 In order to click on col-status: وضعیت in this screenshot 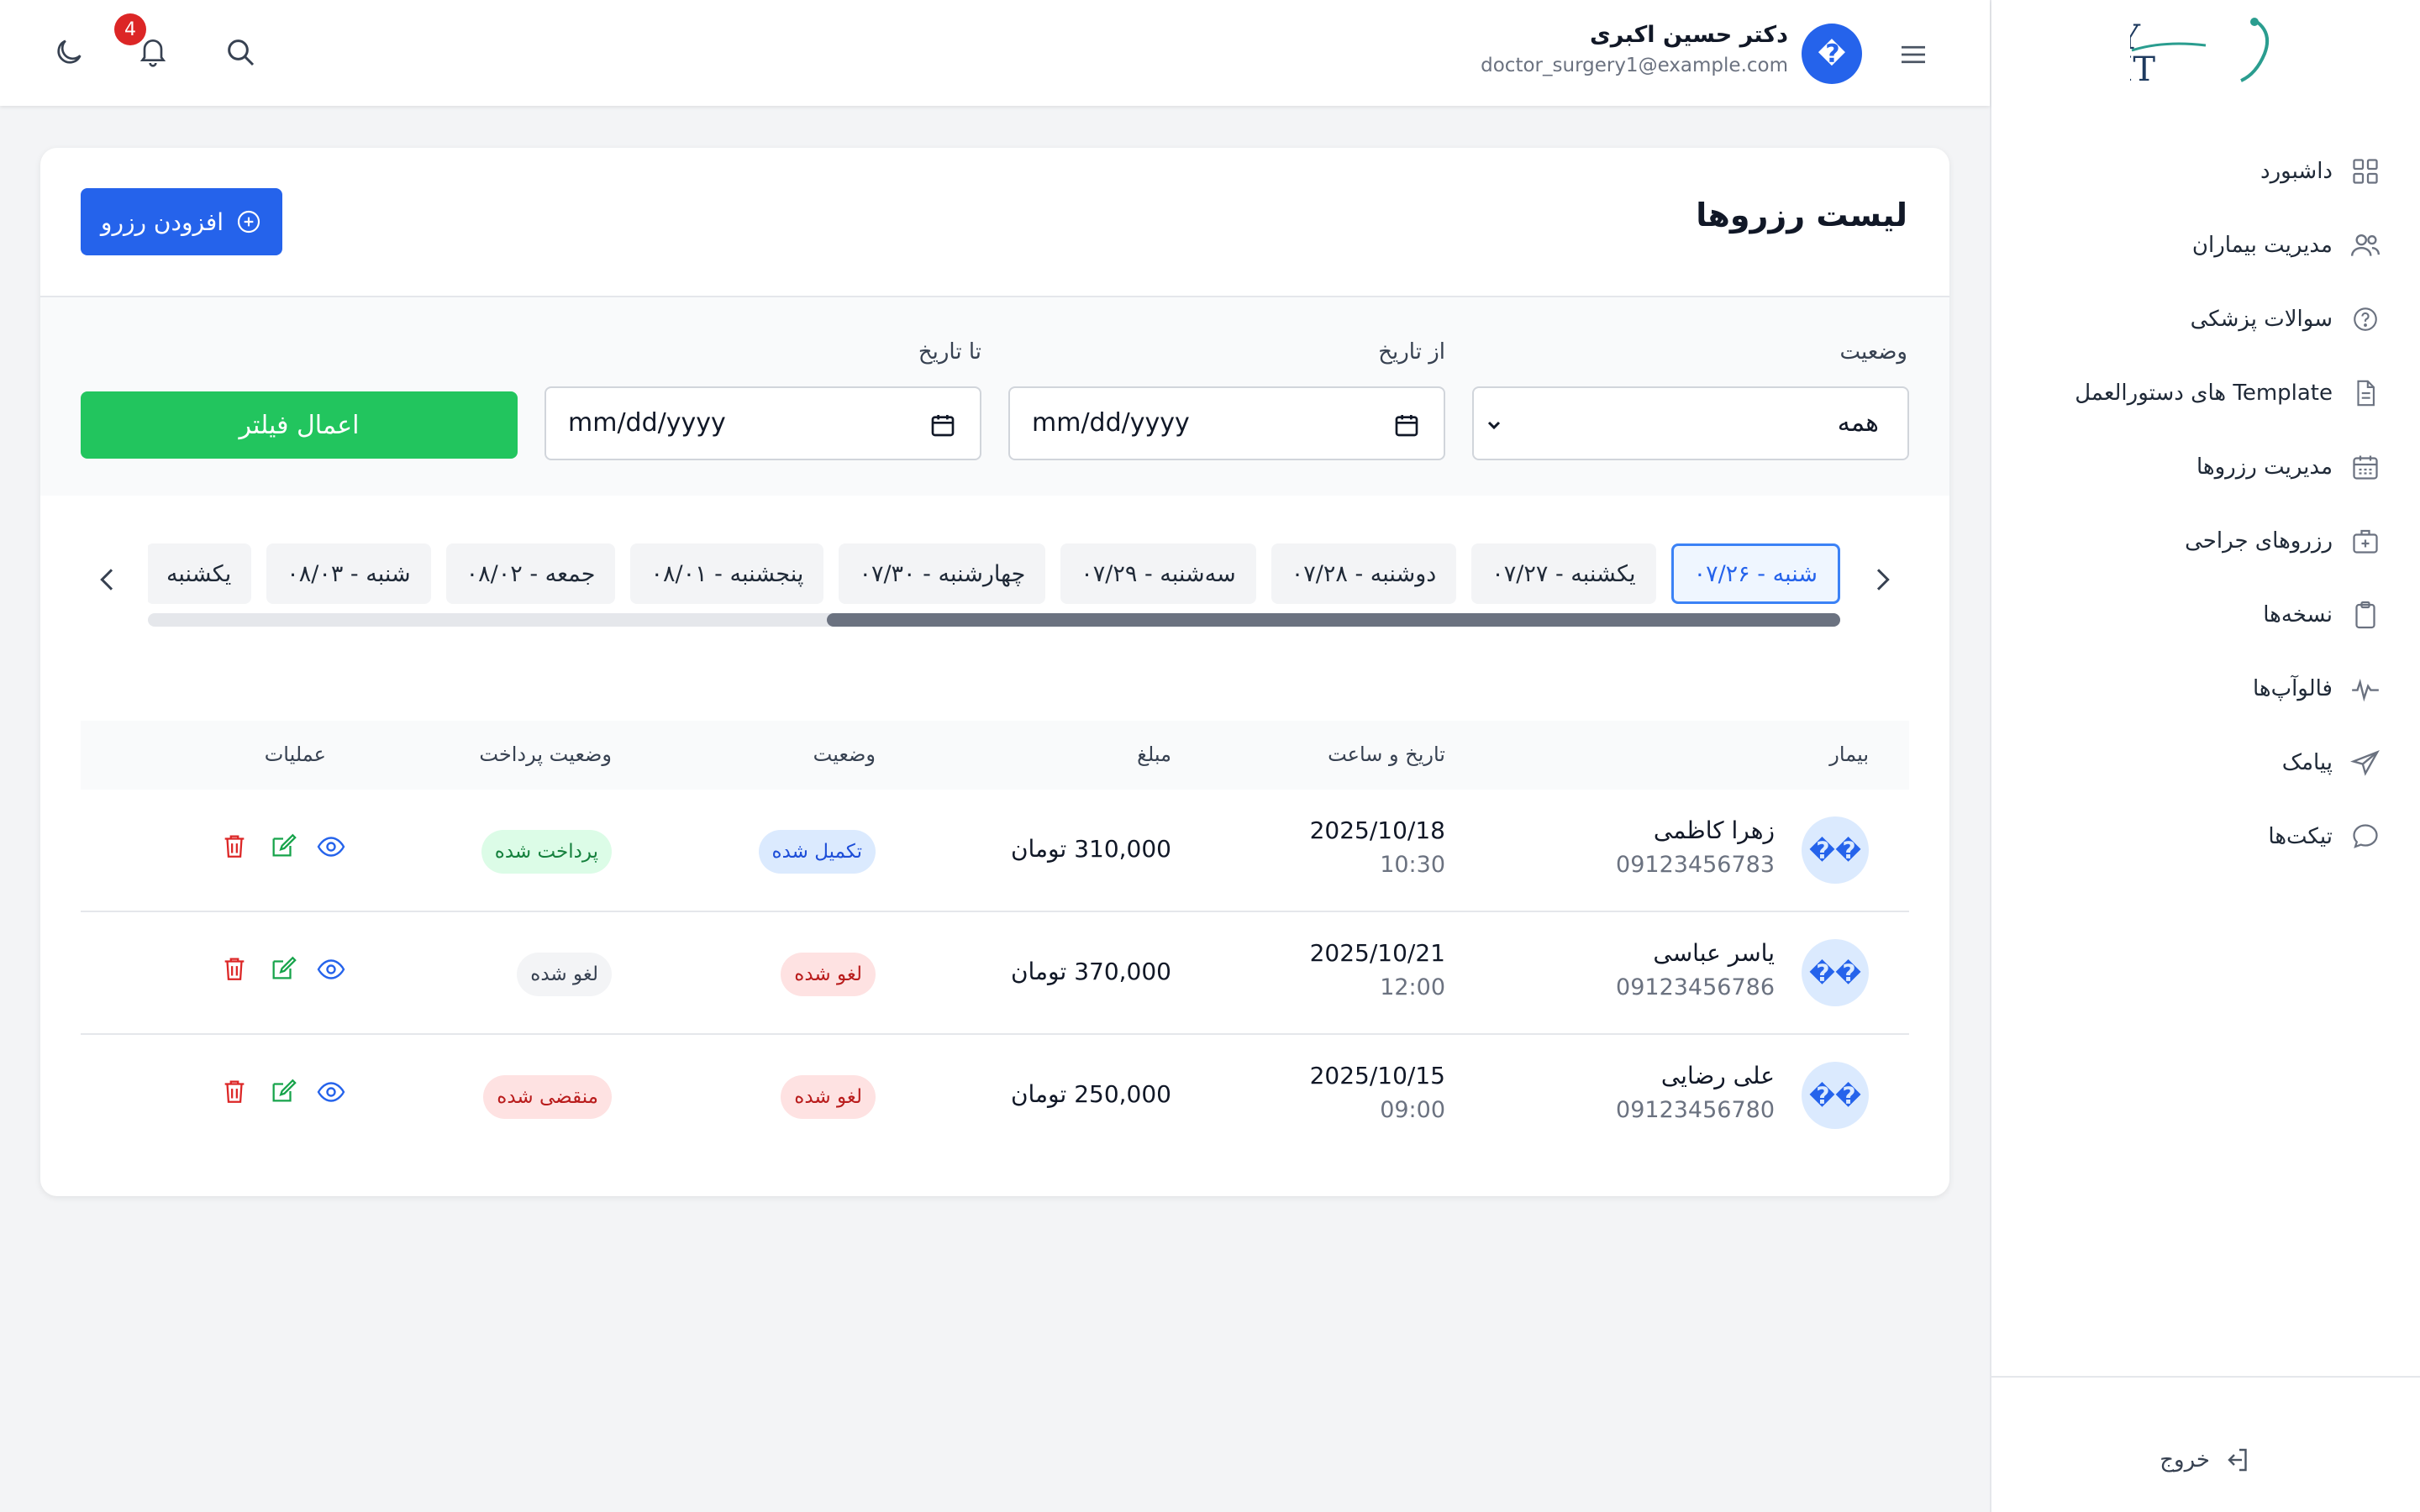, I will do `click(844, 754)`.